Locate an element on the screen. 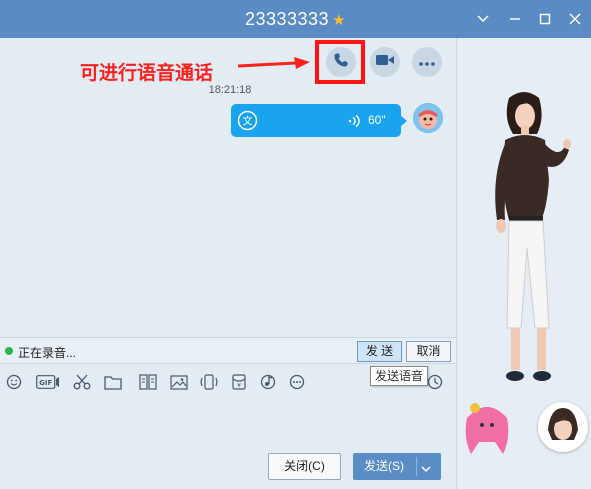 The width and height of the screenshot is (591, 489). contact-show-figure is located at coordinates (533, 236).